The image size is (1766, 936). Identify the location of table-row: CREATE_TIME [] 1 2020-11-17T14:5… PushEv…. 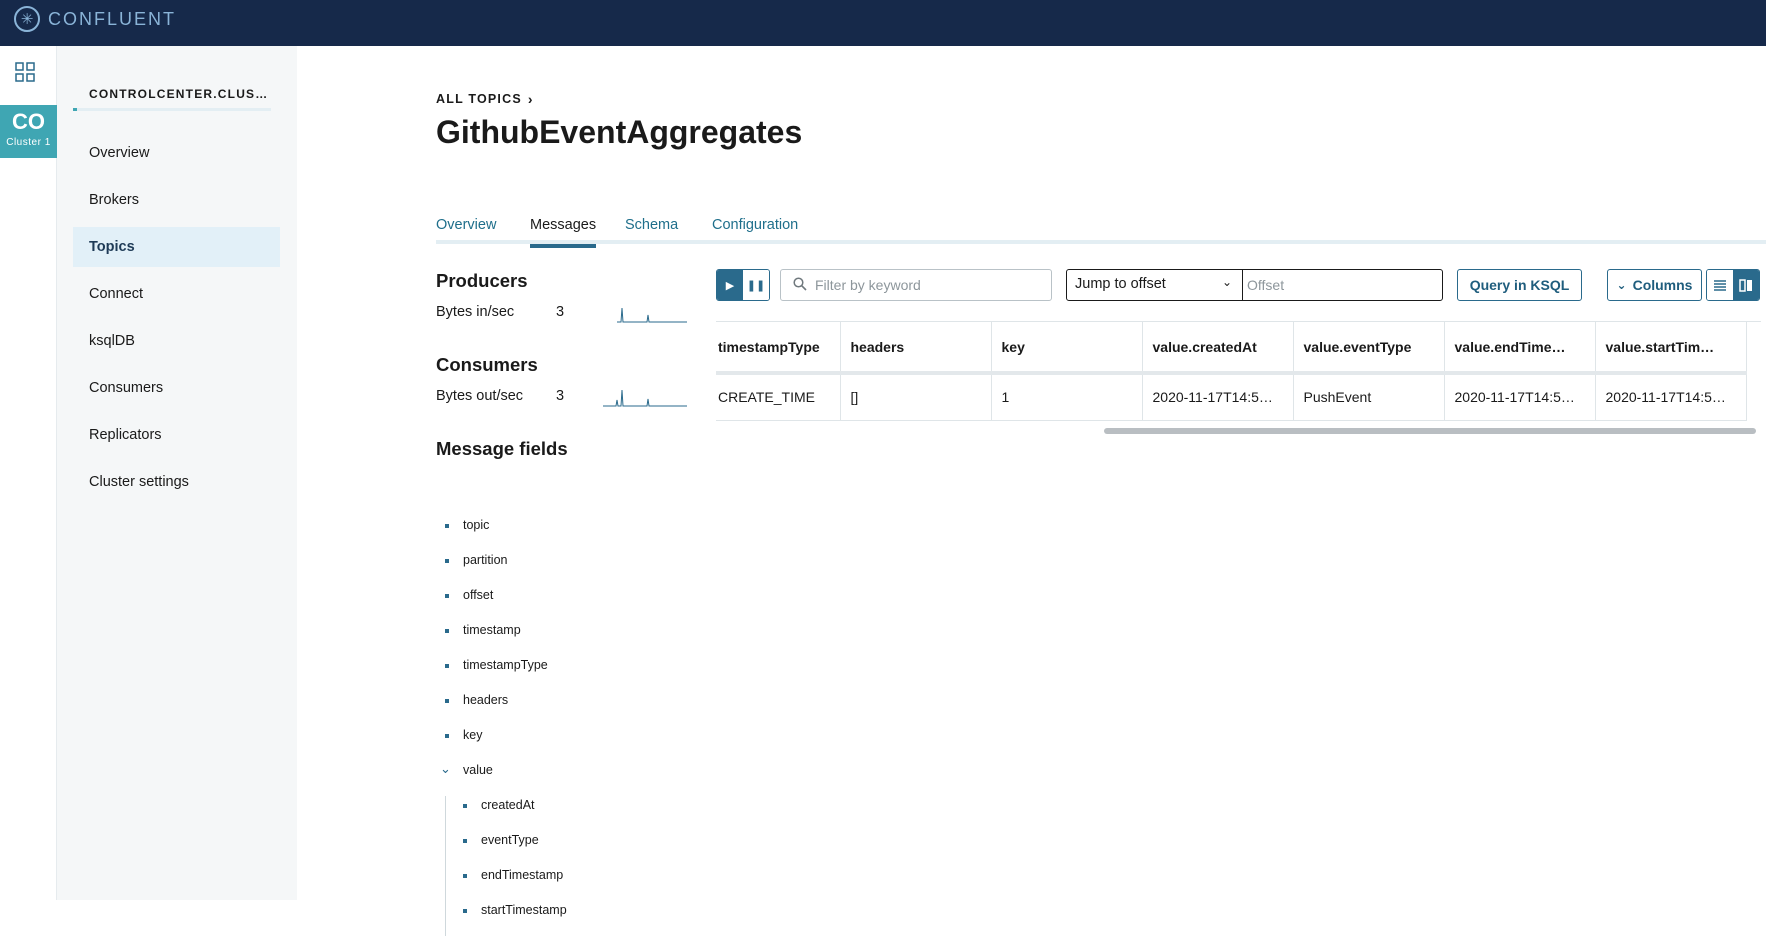
(1231, 397).